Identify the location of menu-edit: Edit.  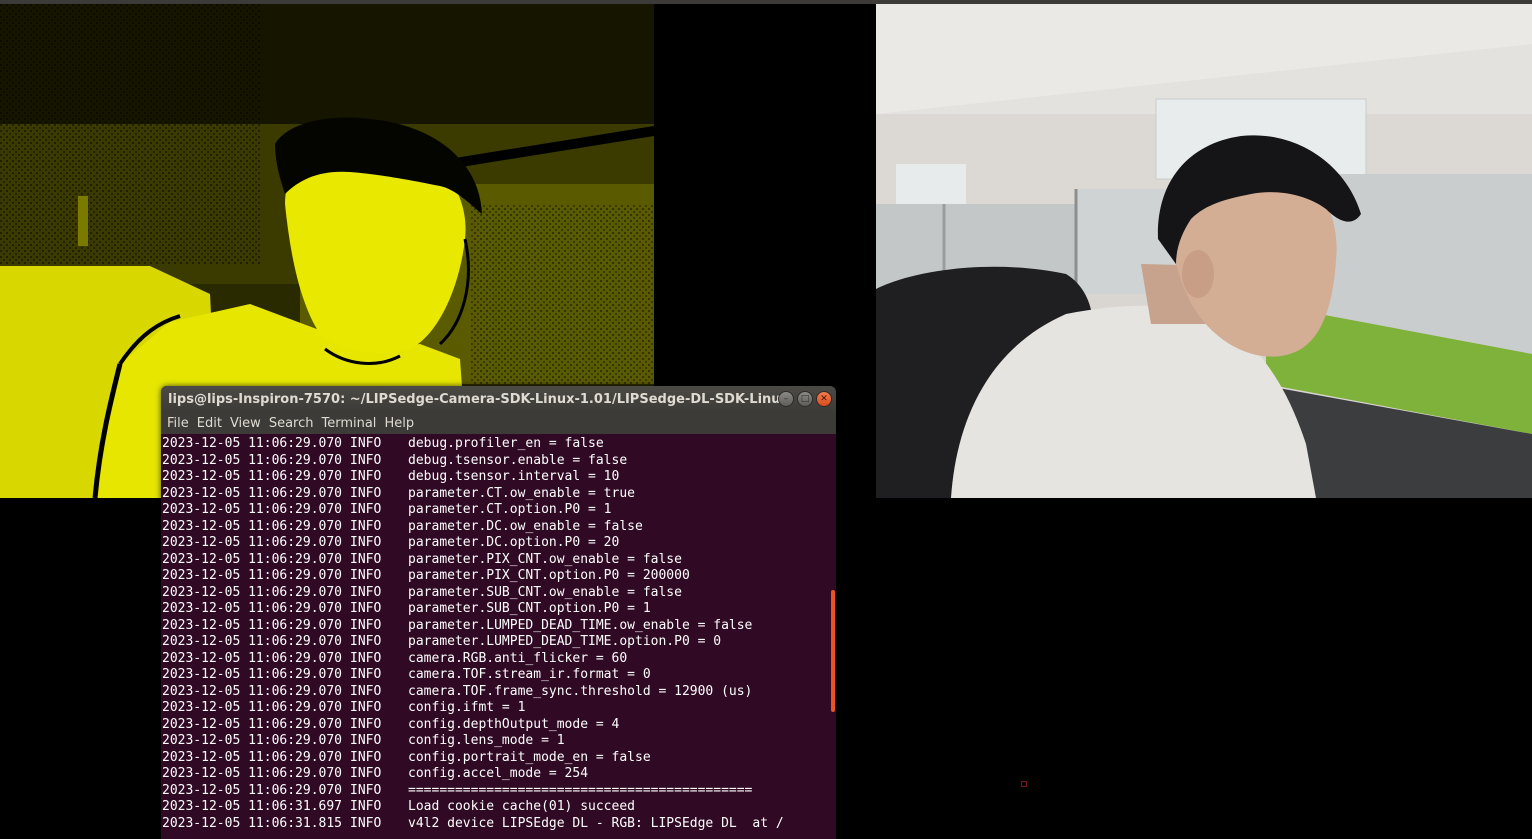
(211, 423).